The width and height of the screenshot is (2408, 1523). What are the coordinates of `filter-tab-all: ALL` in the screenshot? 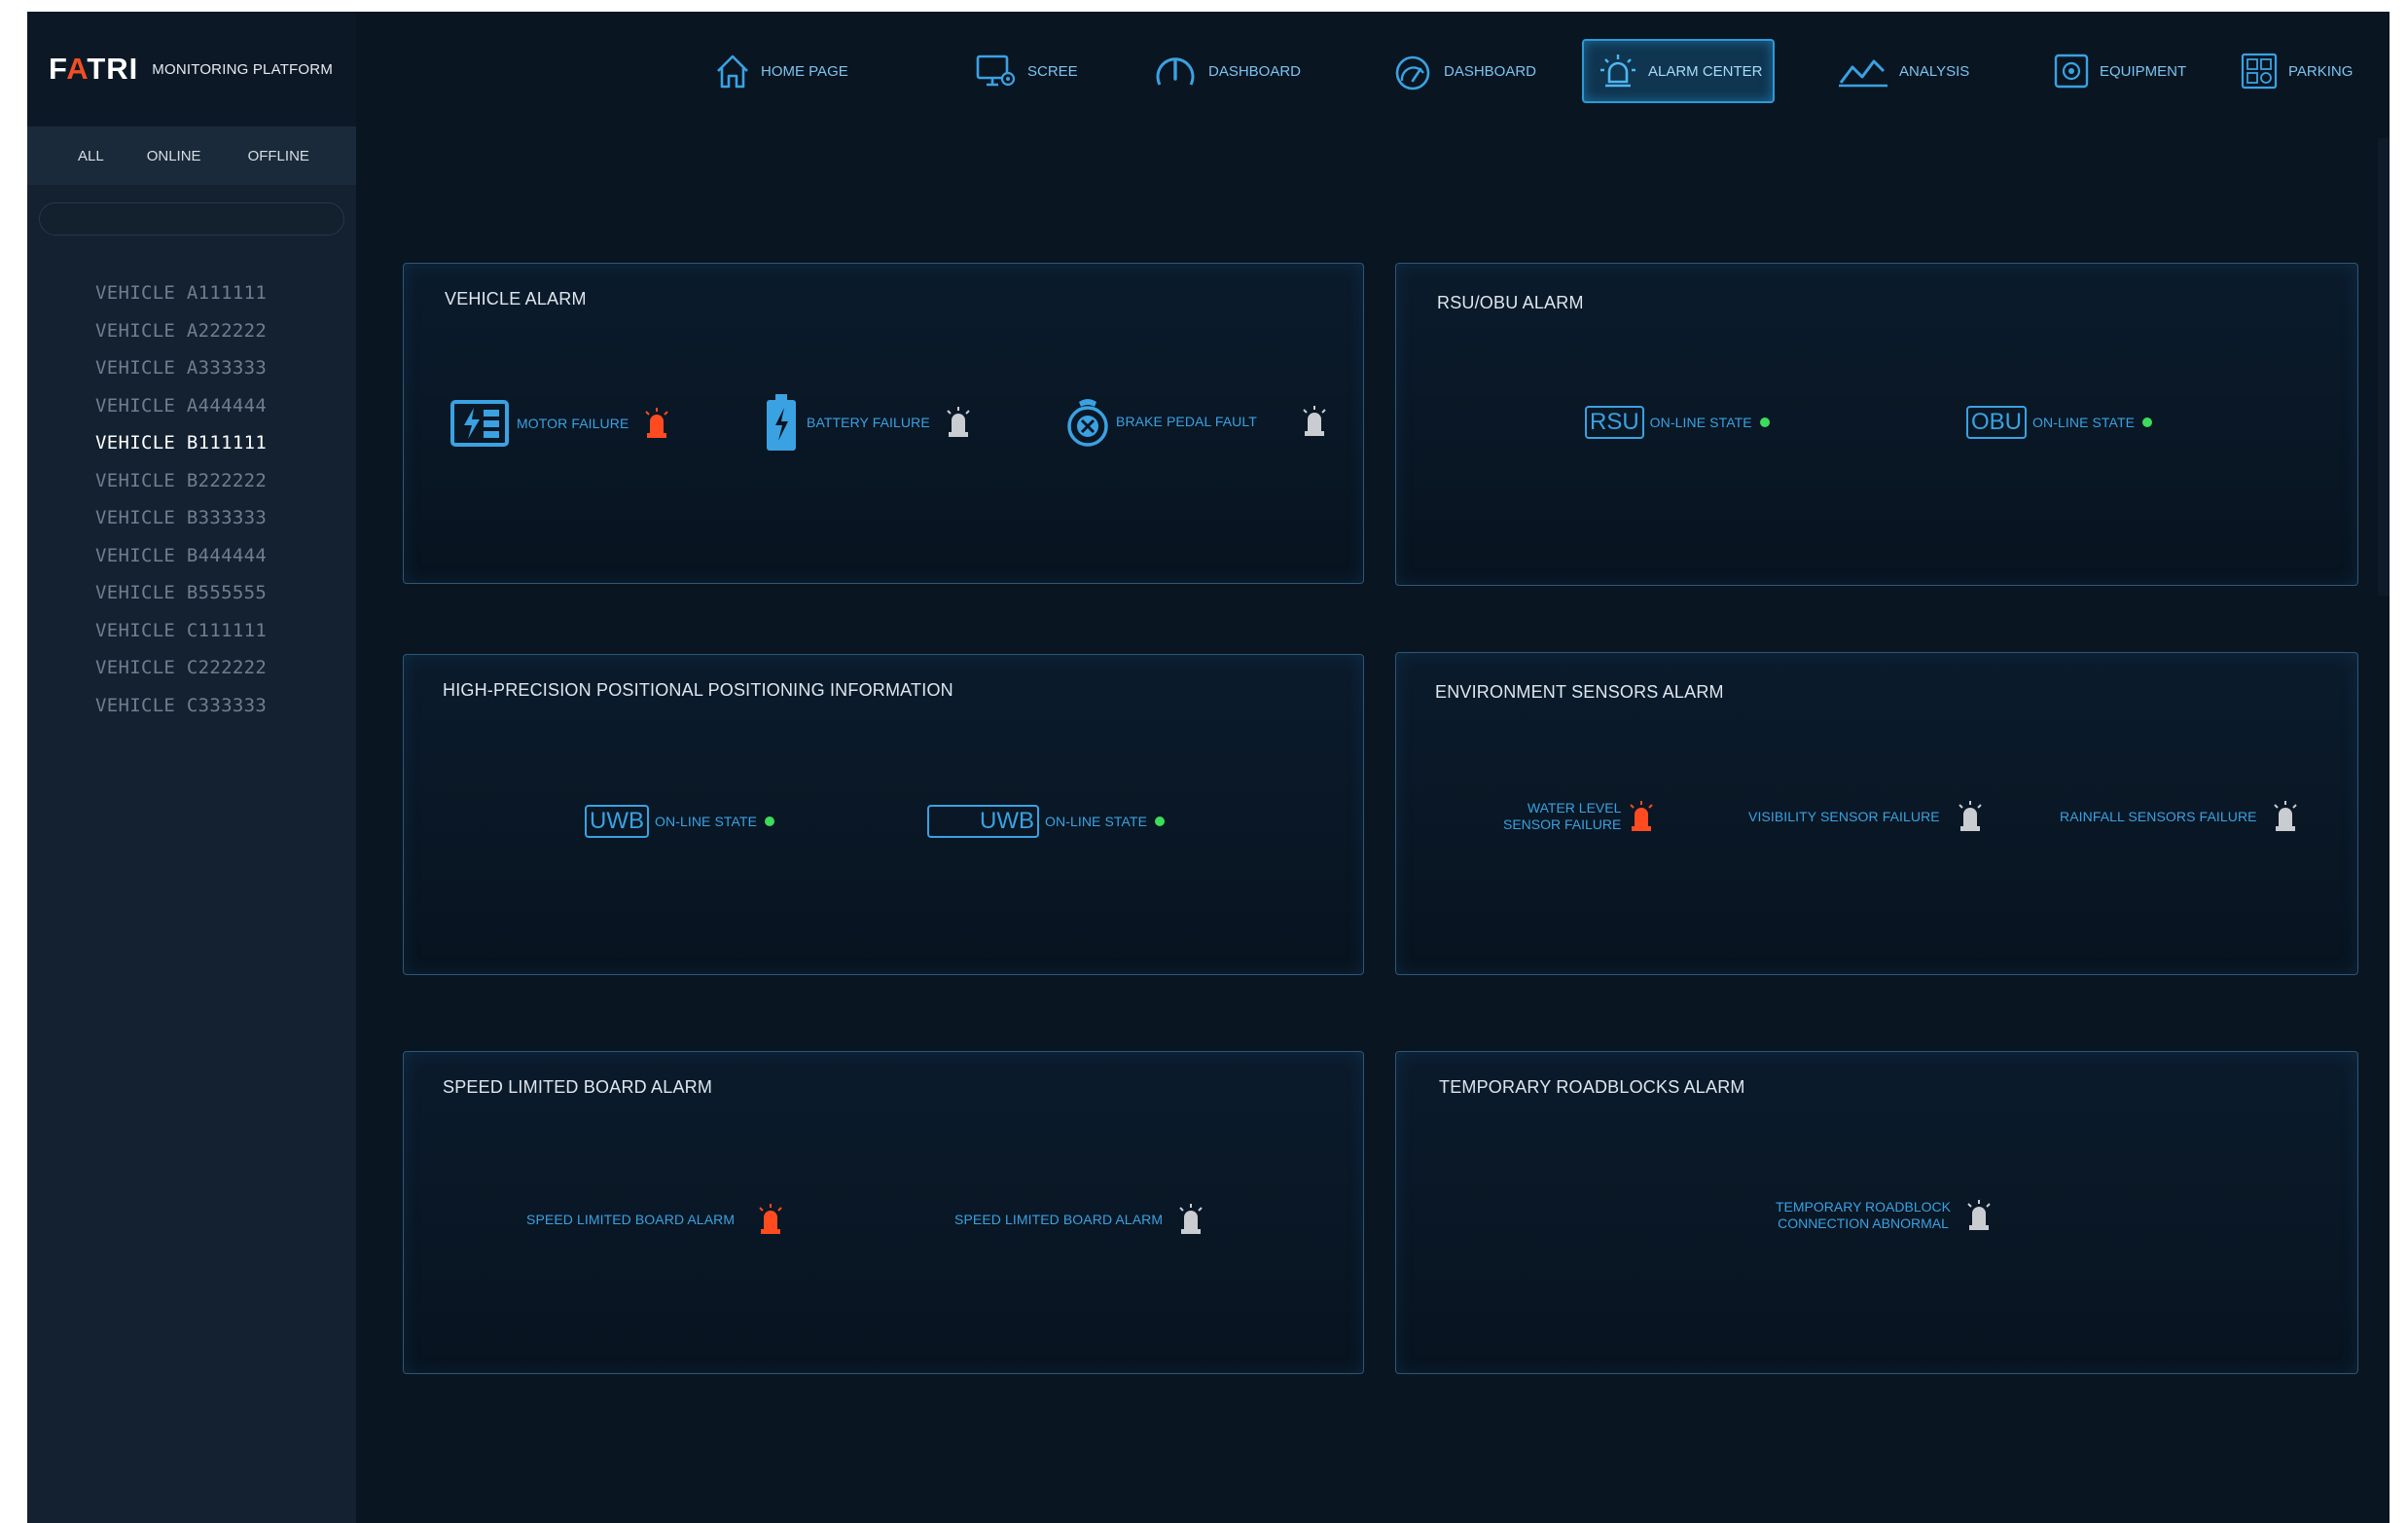 It's located at (91, 156).